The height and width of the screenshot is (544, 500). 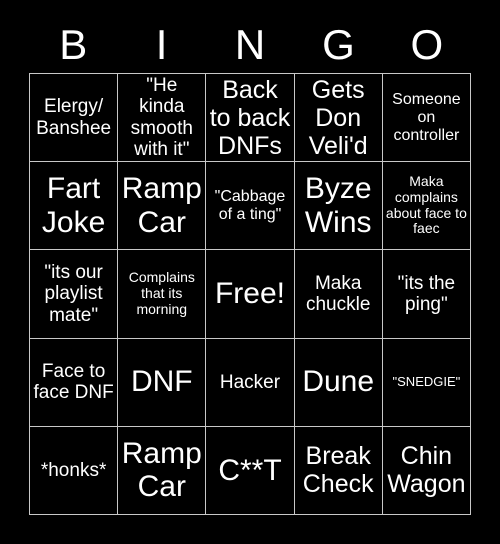 I want to click on bingo-cell-label: "its the ping", so click(x=426, y=293).